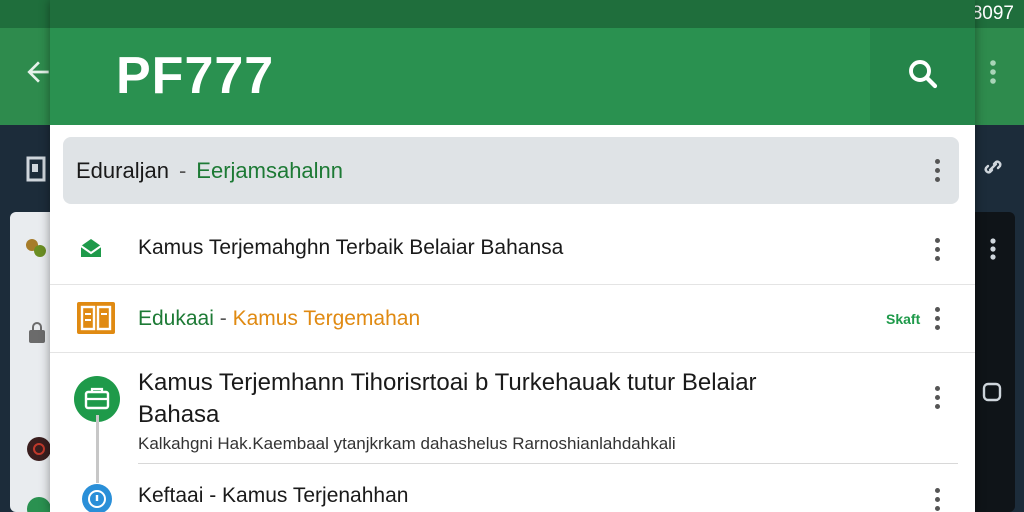  I want to click on background-avatar-icon, so click(39, 451).